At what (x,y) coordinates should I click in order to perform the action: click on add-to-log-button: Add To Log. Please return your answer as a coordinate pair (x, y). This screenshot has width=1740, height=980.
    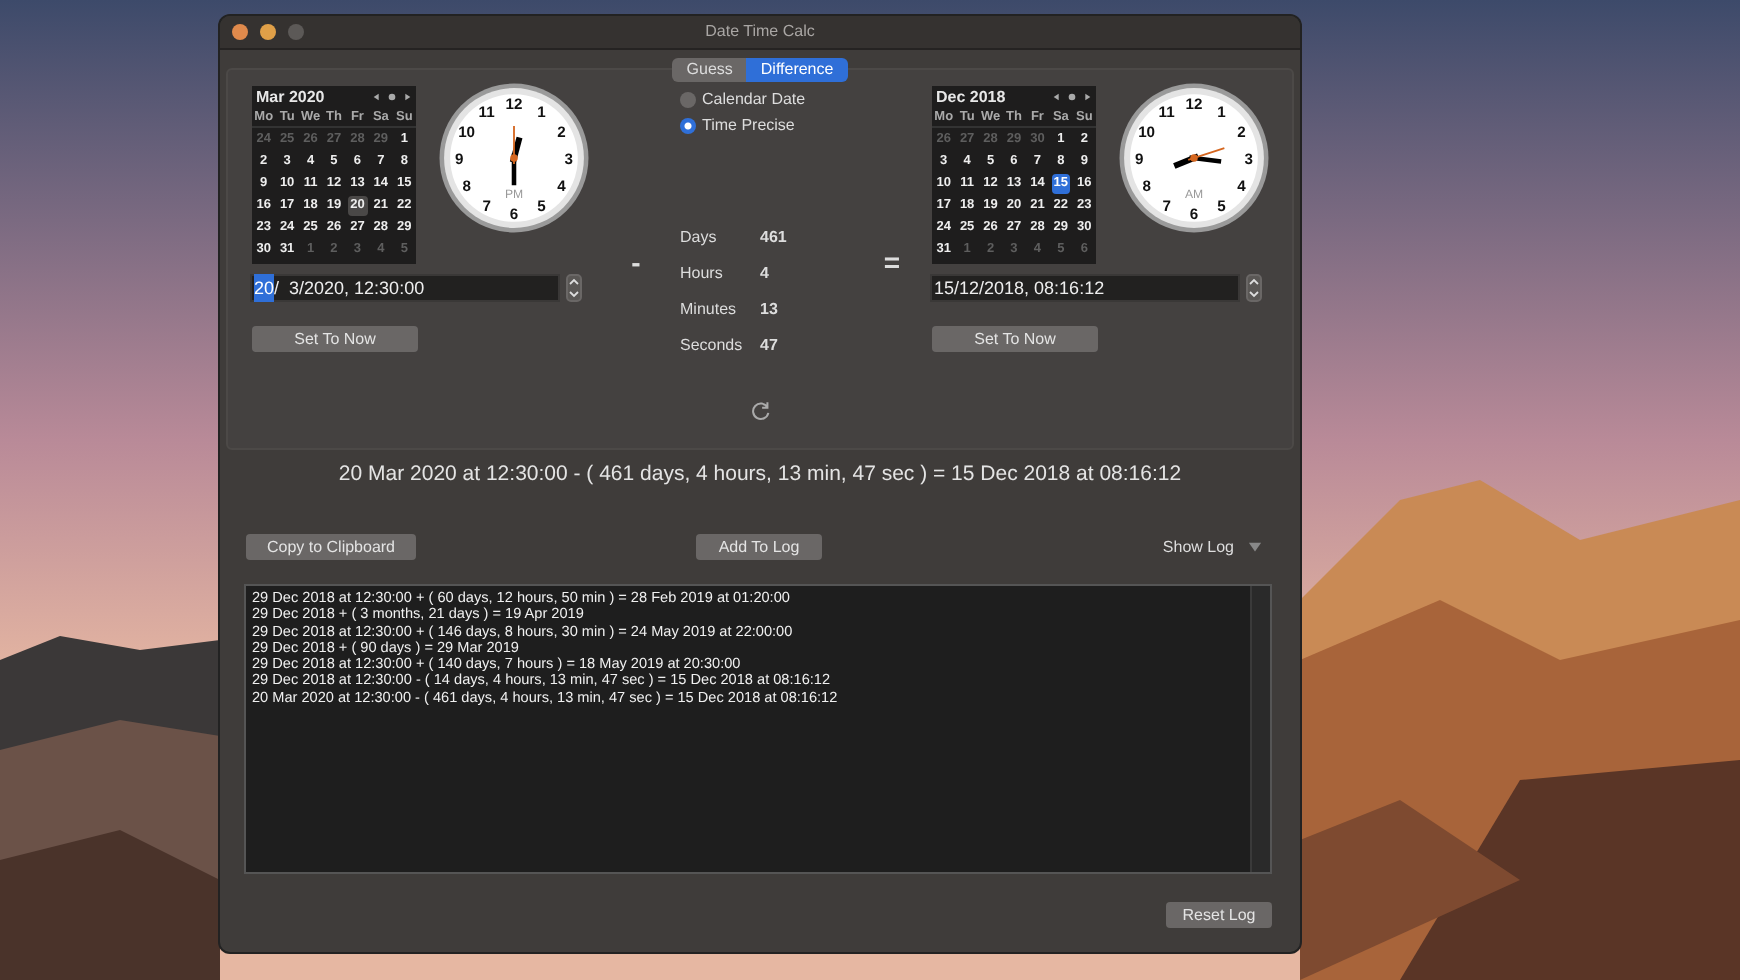
    Looking at the image, I should click on (759, 547).